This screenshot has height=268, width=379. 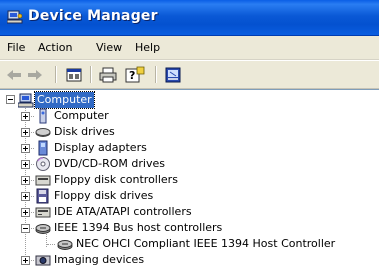 I want to click on dvd-drive-icon, so click(x=43, y=164).